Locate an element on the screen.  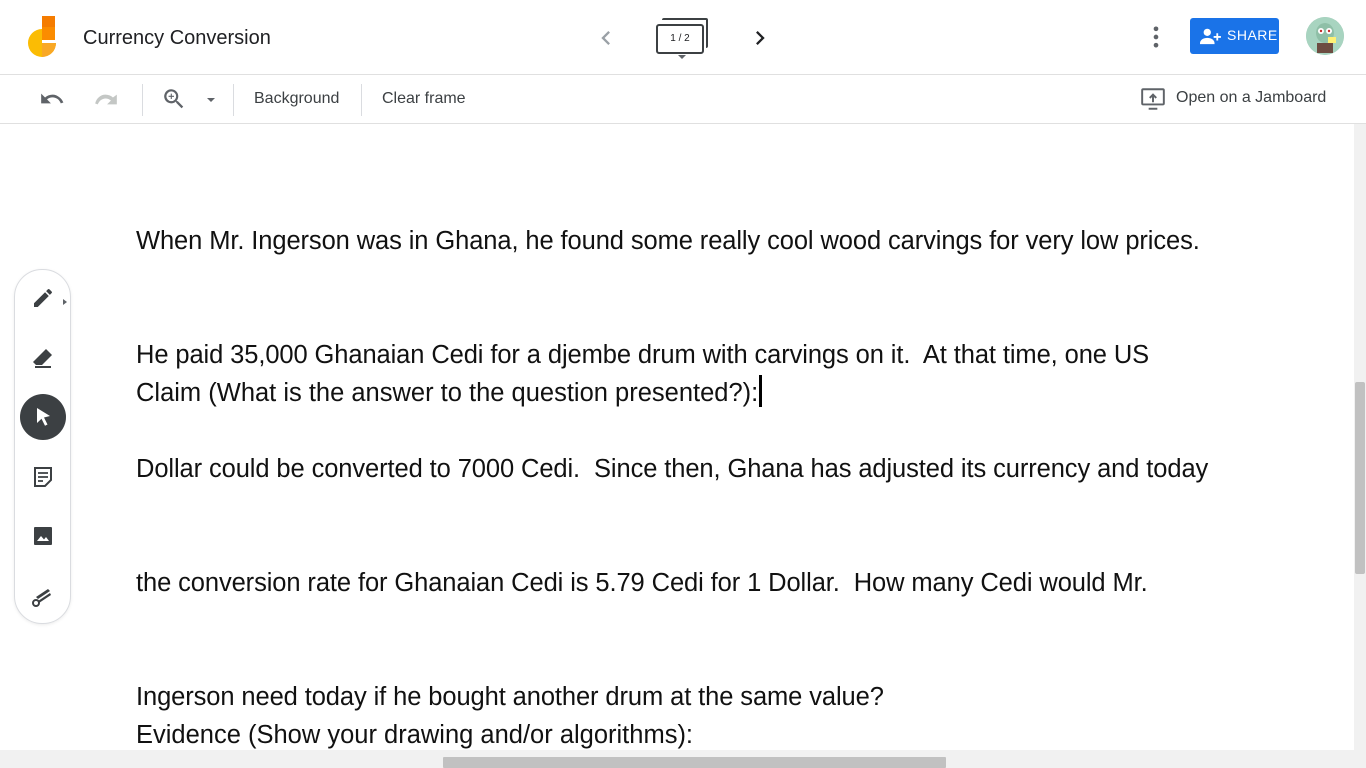
jamboard-logo is located at coordinates (42, 38).